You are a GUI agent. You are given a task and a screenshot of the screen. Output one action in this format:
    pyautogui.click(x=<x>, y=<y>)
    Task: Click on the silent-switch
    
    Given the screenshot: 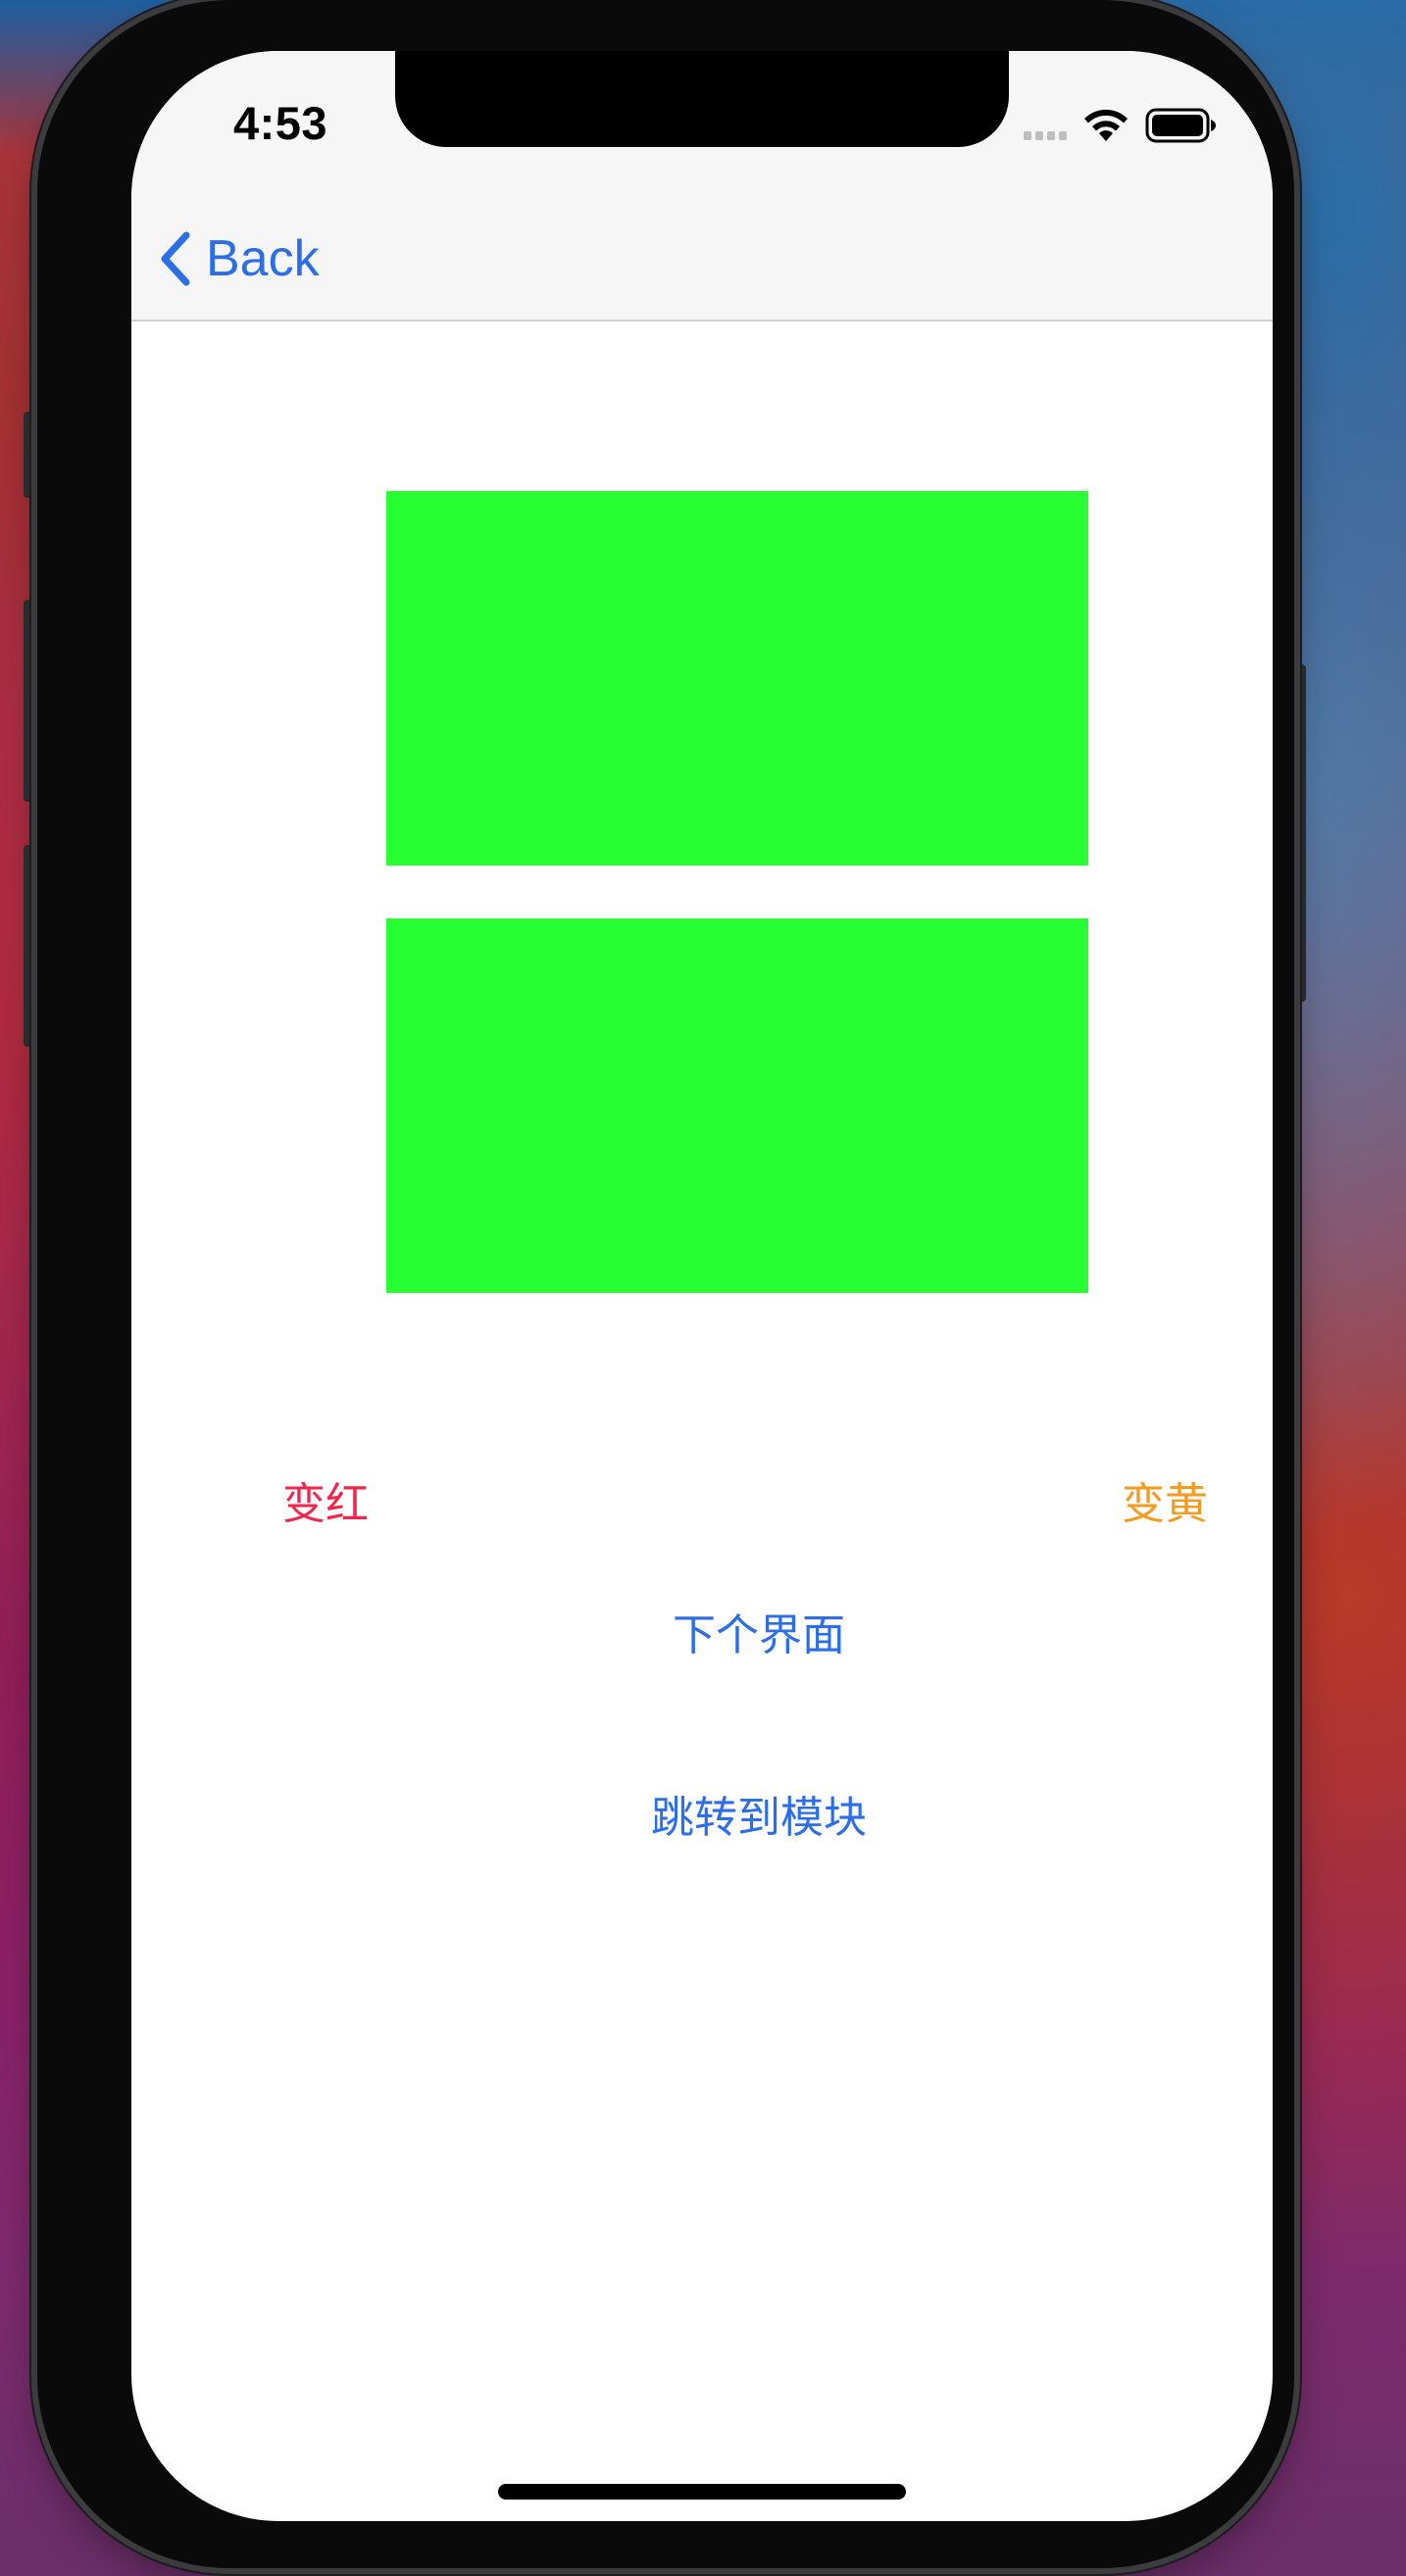 What is the action you would take?
    pyautogui.click(x=30, y=455)
    